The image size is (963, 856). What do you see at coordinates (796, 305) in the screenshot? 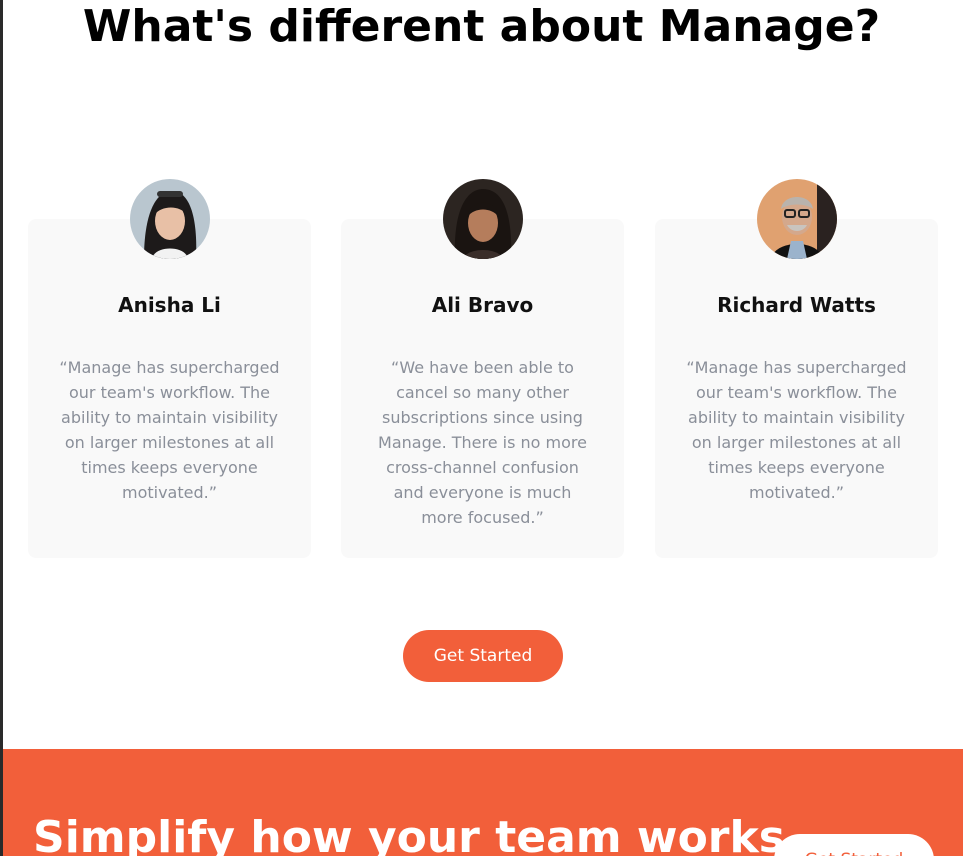
I see `testimonial-name: Richard Watts` at bounding box center [796, 305].